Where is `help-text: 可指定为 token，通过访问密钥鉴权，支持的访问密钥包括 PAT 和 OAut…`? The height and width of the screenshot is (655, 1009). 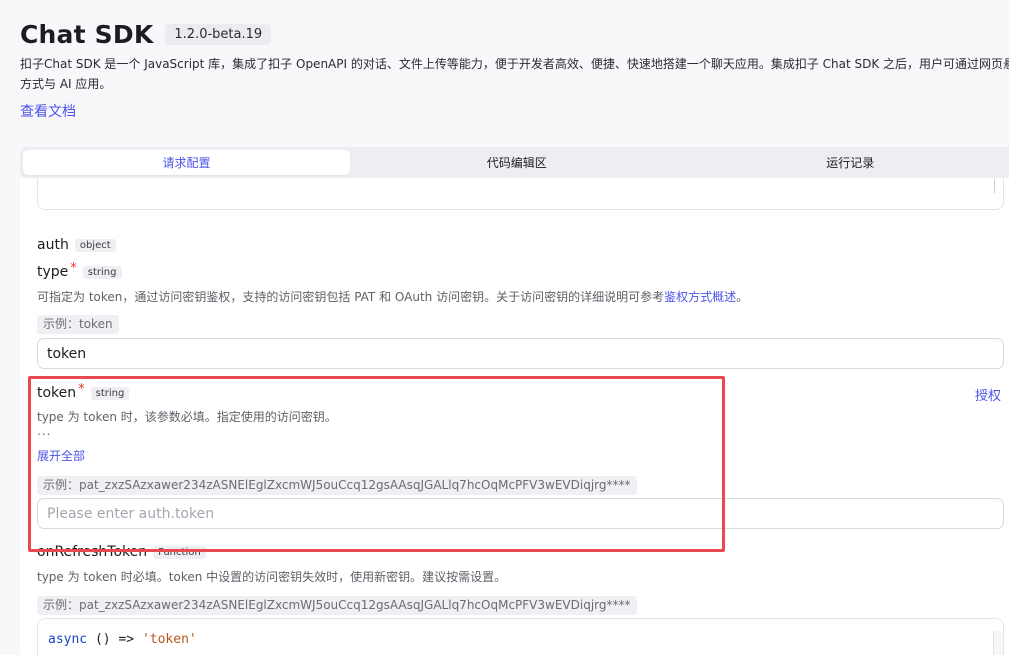 help-text: 可指定为 token，通过访问密钥鉴权，支持的访问密钥包括 PAT 和 OAut… is located at coordinates (351, 297).